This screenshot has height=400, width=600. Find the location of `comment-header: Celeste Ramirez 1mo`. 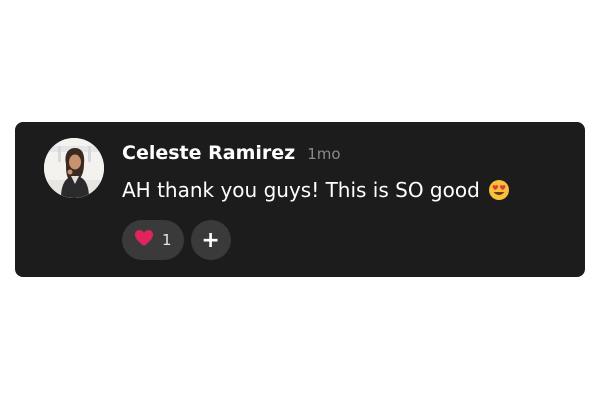

comment-header: Celeste Ramirez 1mo is located at coordinates (231, 153).